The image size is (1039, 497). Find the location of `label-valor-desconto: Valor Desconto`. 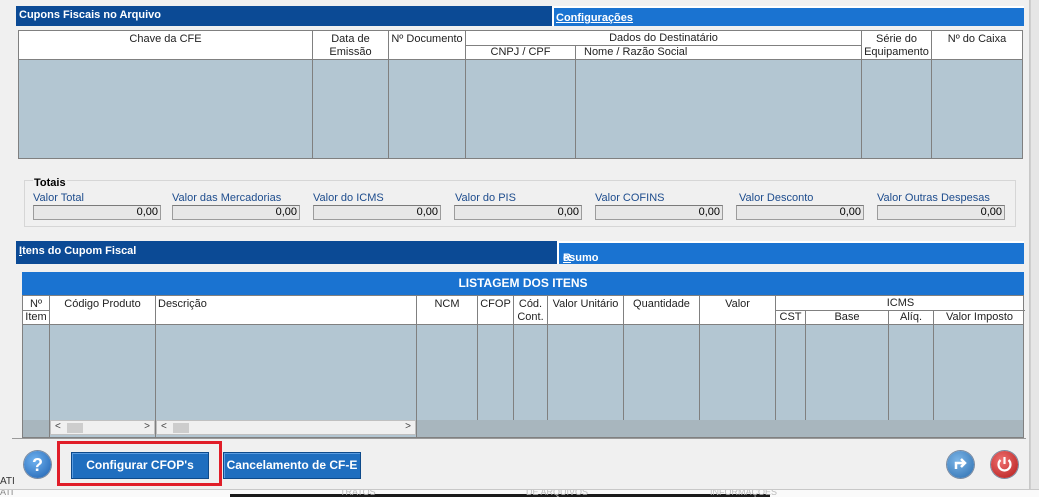

label-valor-desconto: Valor Desconto is located at coordinates (776, 198).